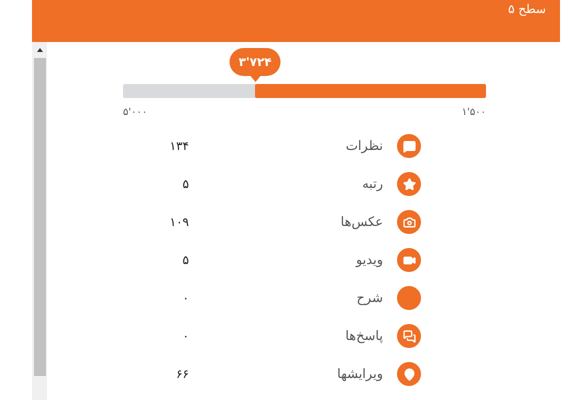 This screenshot has height=400, width=571. I want to click on stat-label: ویرایشها, so click(359, 374).